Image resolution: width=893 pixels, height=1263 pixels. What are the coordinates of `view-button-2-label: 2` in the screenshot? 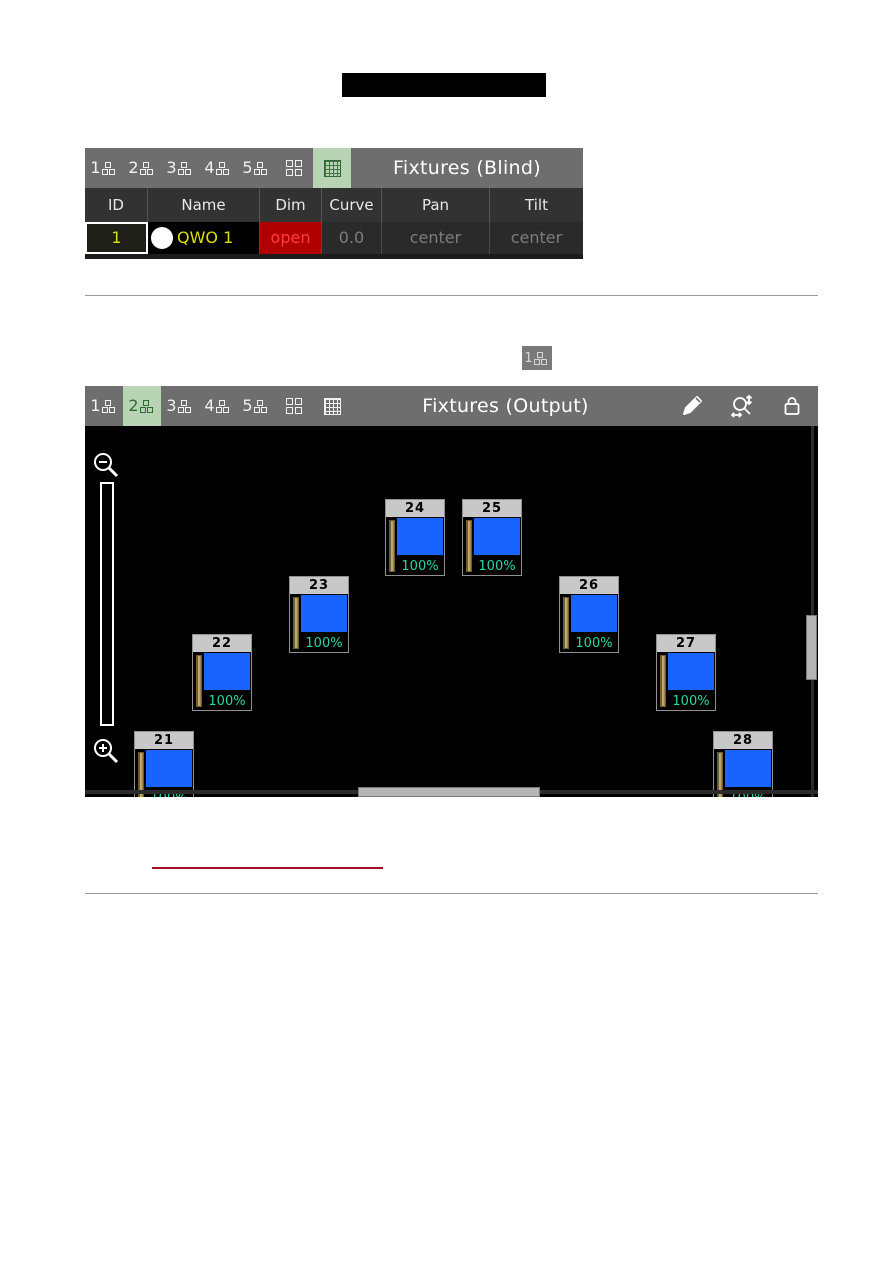 It's located at (133, 167).